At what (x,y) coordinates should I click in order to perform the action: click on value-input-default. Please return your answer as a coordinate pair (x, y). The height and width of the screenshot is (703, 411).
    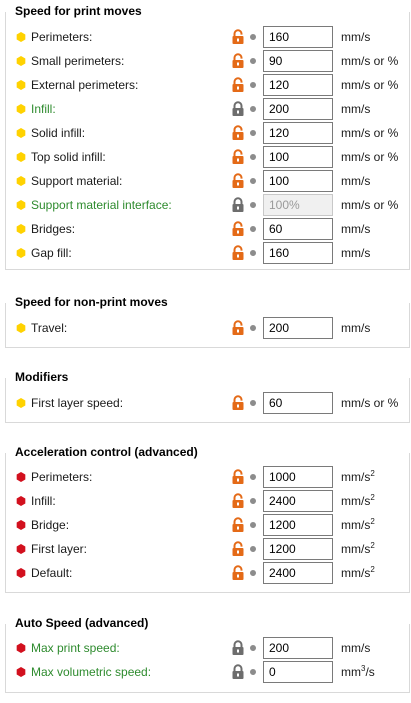
    Looking at the image, I should click on (298, 573).